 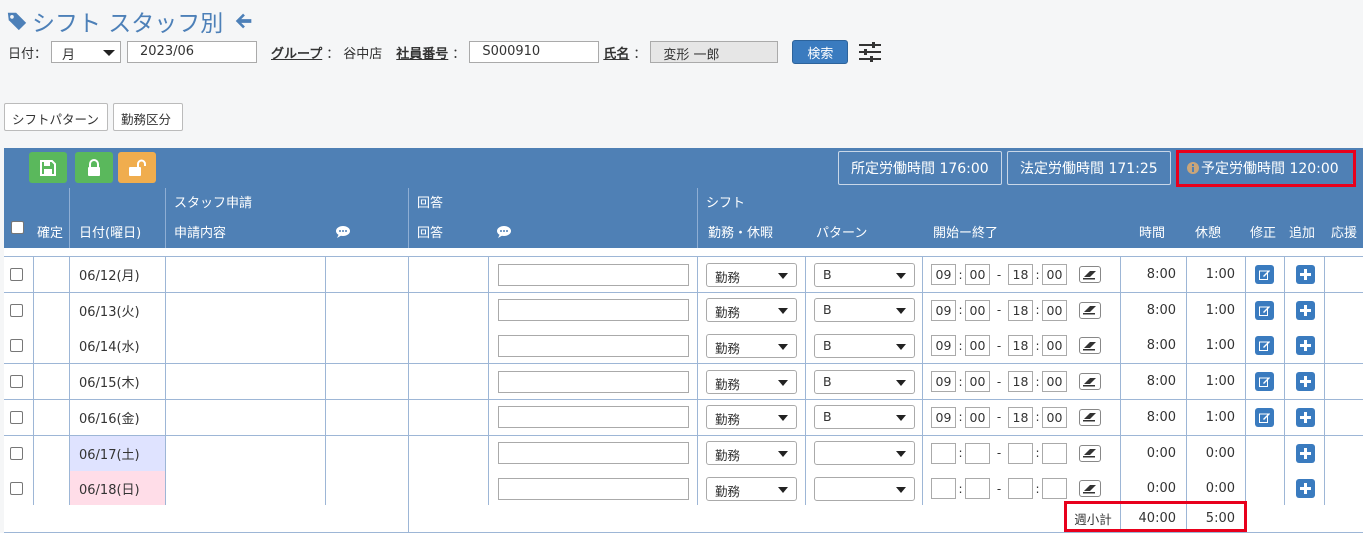 I want to click on select-all-checkbox, so click(x=17, y=227).